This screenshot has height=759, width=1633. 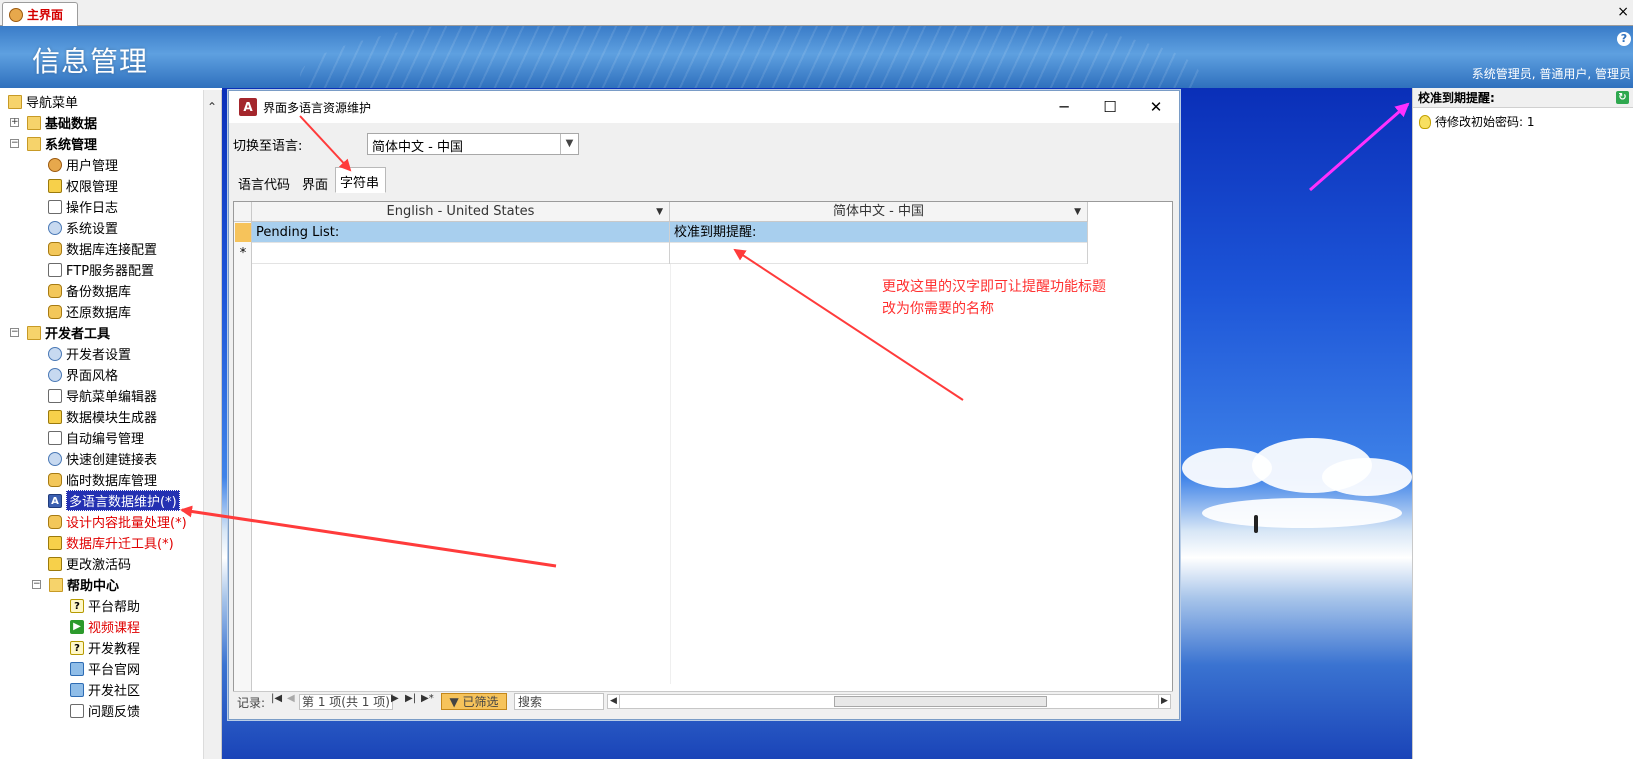 I want to click on tab-main: 主界面, so click(x=40, y=14).